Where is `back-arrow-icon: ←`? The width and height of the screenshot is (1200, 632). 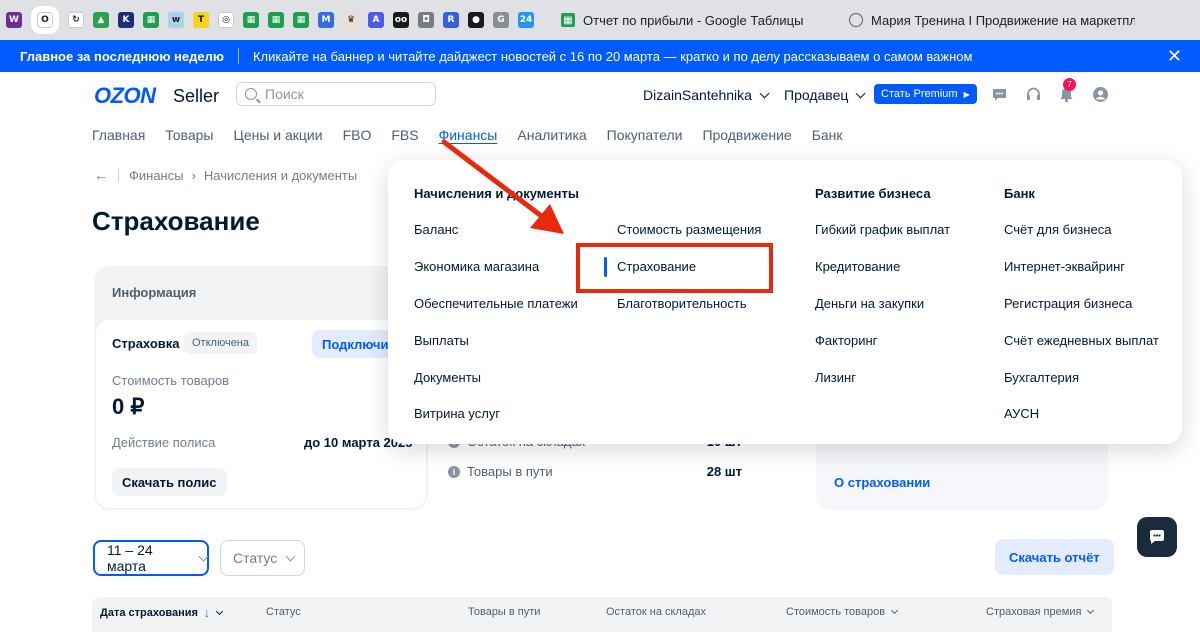
back-arrow-icon: ← is located at coordinates (101, 175).